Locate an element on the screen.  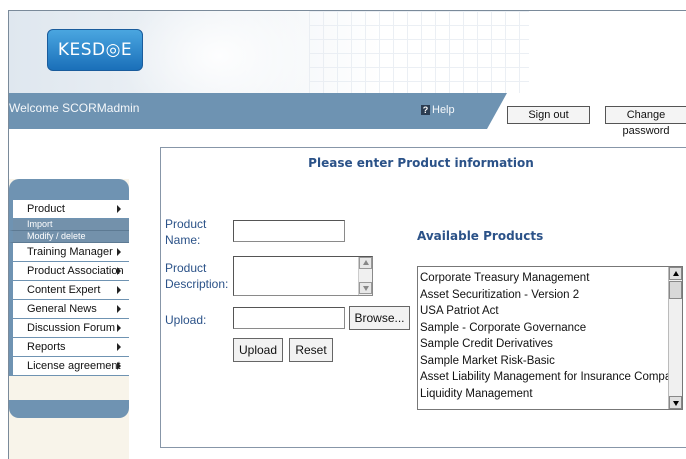
sidebar-item-label: Training Manager is located at coordinates (70, 252).